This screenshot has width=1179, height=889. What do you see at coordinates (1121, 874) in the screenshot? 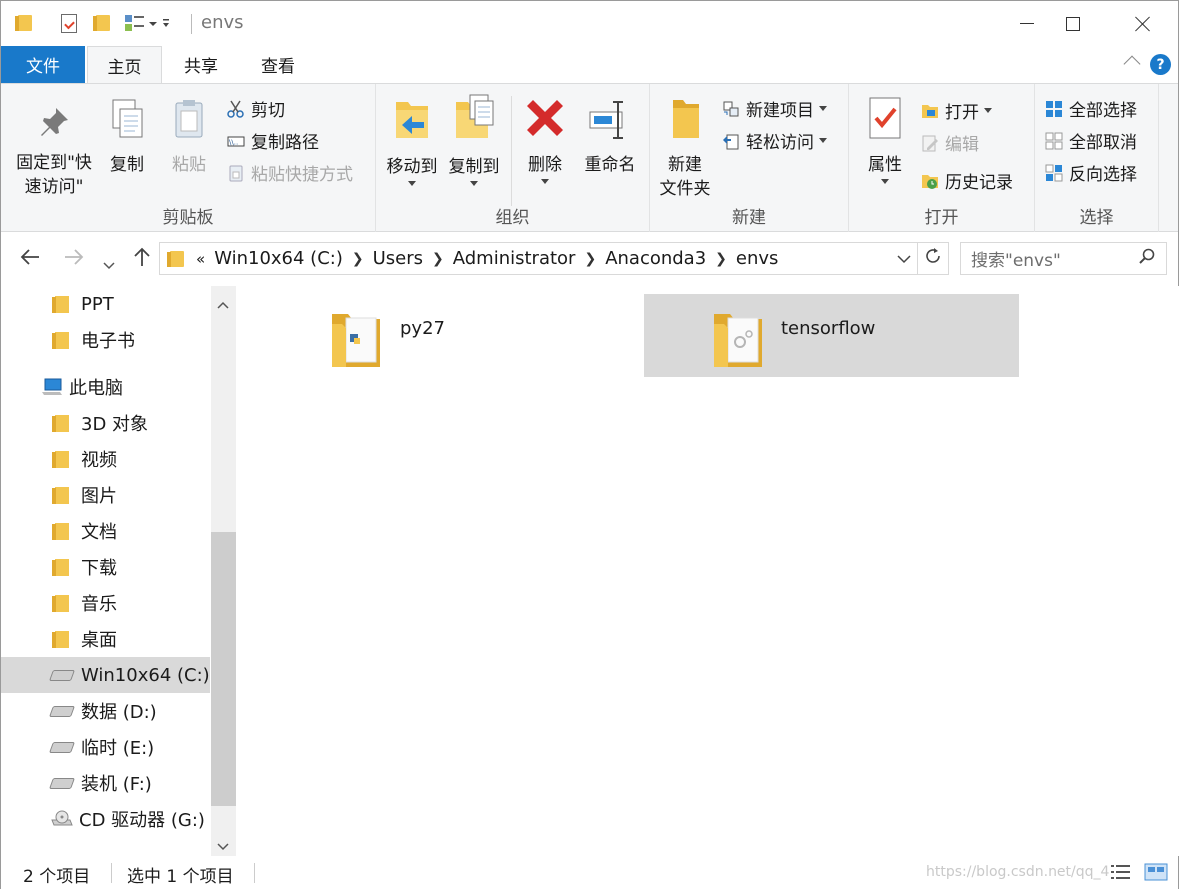
I see `details-view-icon` at bounding box center [1121, 874].